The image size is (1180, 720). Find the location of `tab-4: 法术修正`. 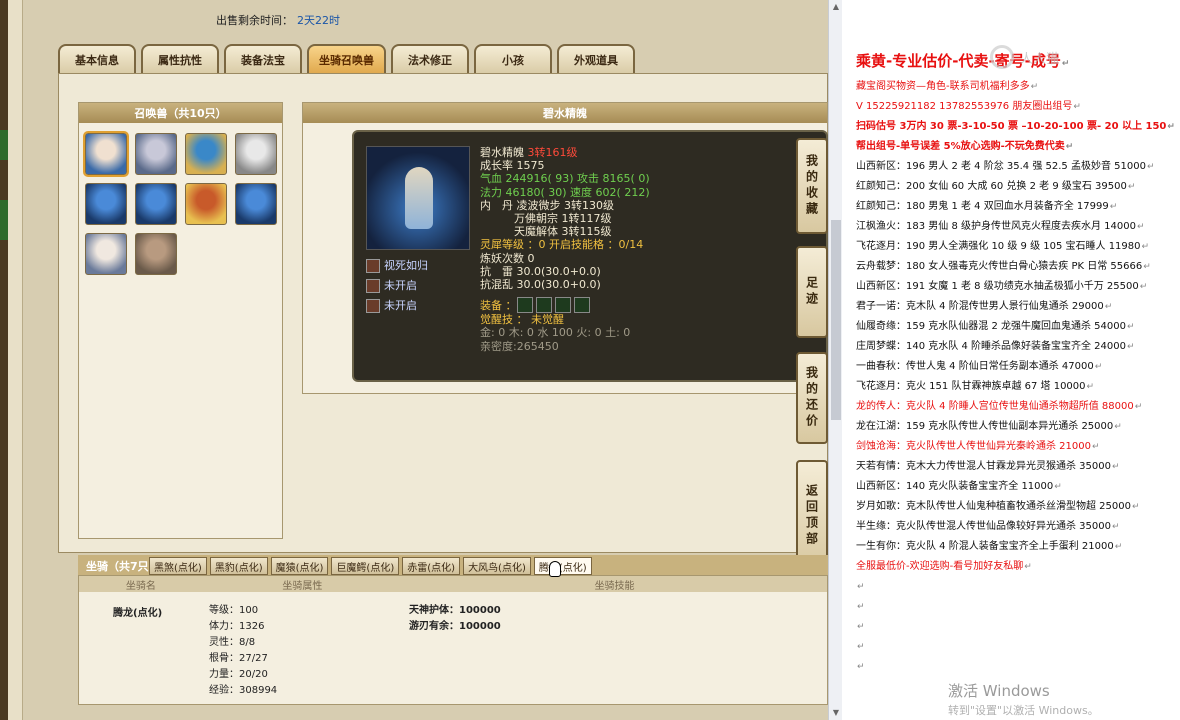

tab-4: 法术修正 is located at coordinates (430, 59).